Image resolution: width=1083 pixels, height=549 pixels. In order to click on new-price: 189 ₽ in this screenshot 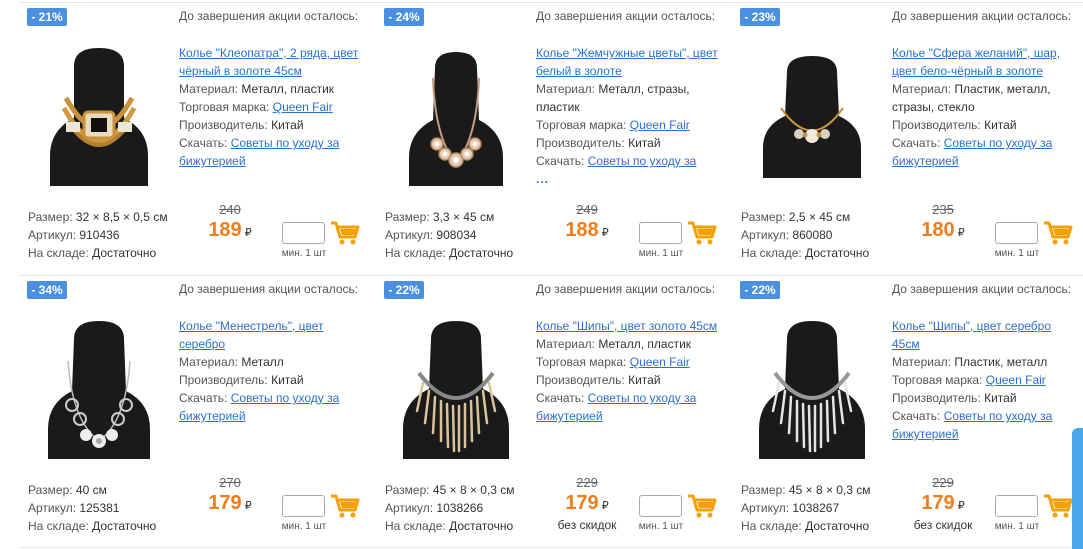, I will do `click(230, 231)`.